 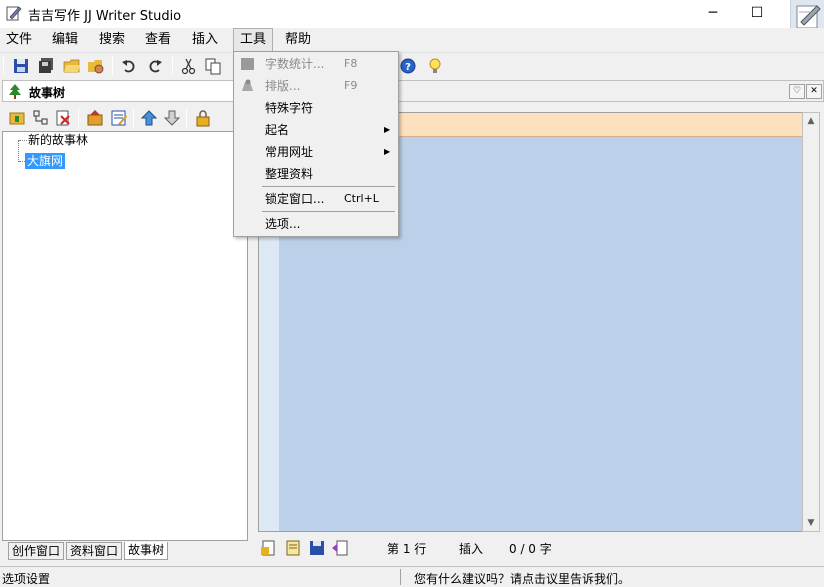 What do you see at coordinates (158, 40) in the screenshot?
I see `menu-view: 查看` at bounding box center [158, 40].